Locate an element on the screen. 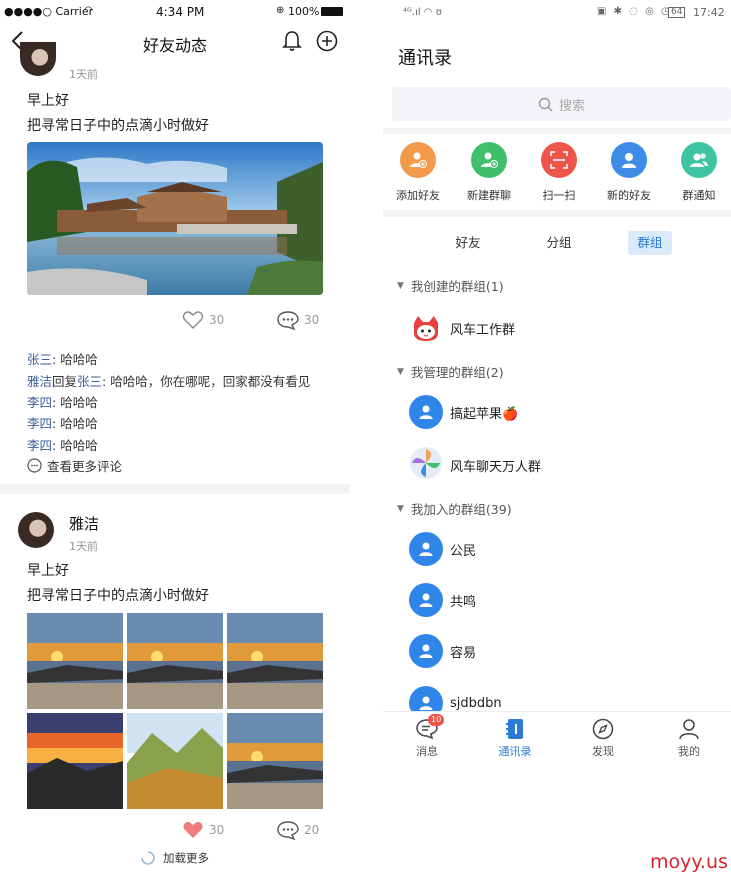  scan-button: 扫一扫 is located at coordinates (559, 172).